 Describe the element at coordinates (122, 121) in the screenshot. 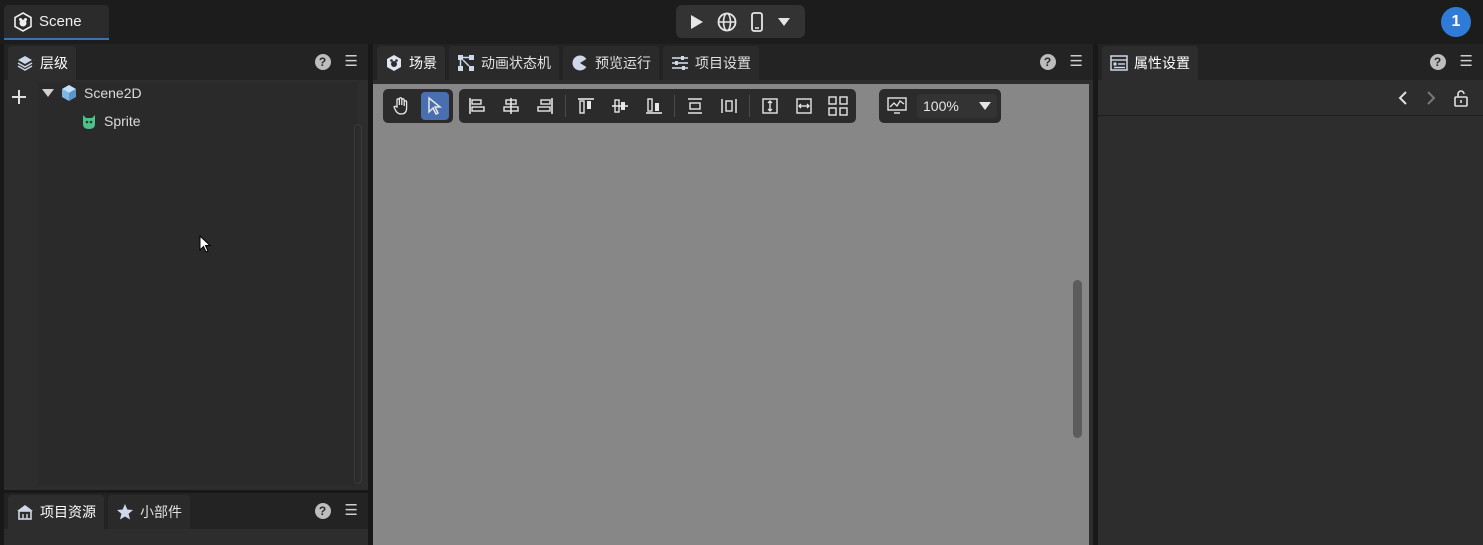

I see `tree-item-label: Sprite` at that location.